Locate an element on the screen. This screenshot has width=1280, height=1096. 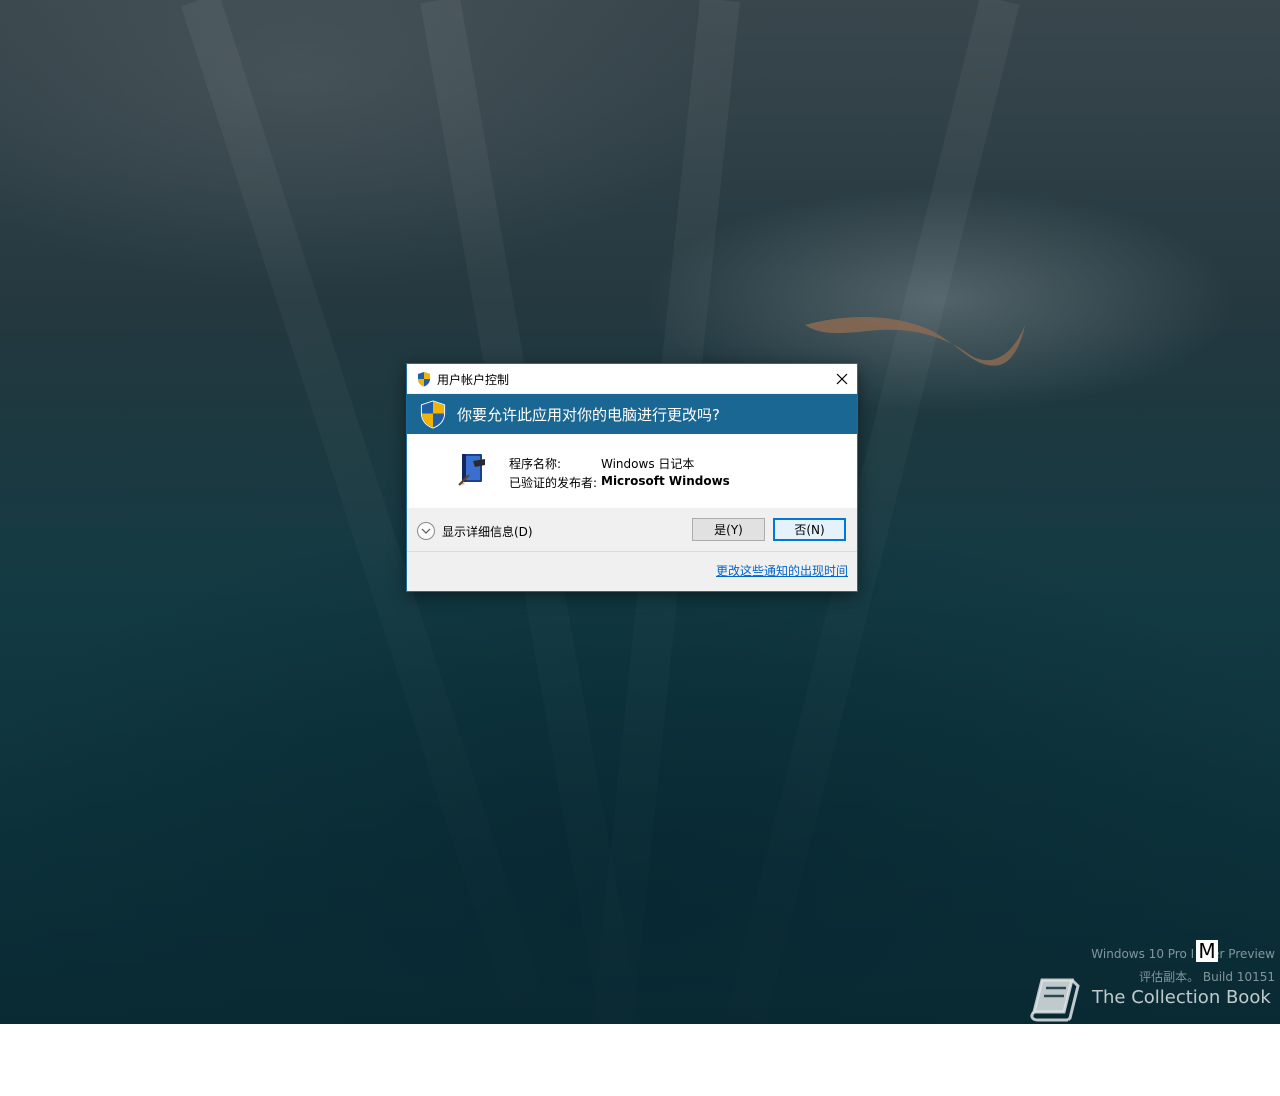
brand-text: The Collection Book is located at coordinates (1181, 997).